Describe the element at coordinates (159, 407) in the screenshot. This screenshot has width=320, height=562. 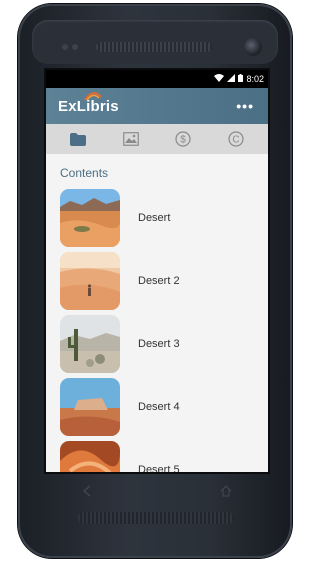
I see `item-label: Desert 4` at that location.